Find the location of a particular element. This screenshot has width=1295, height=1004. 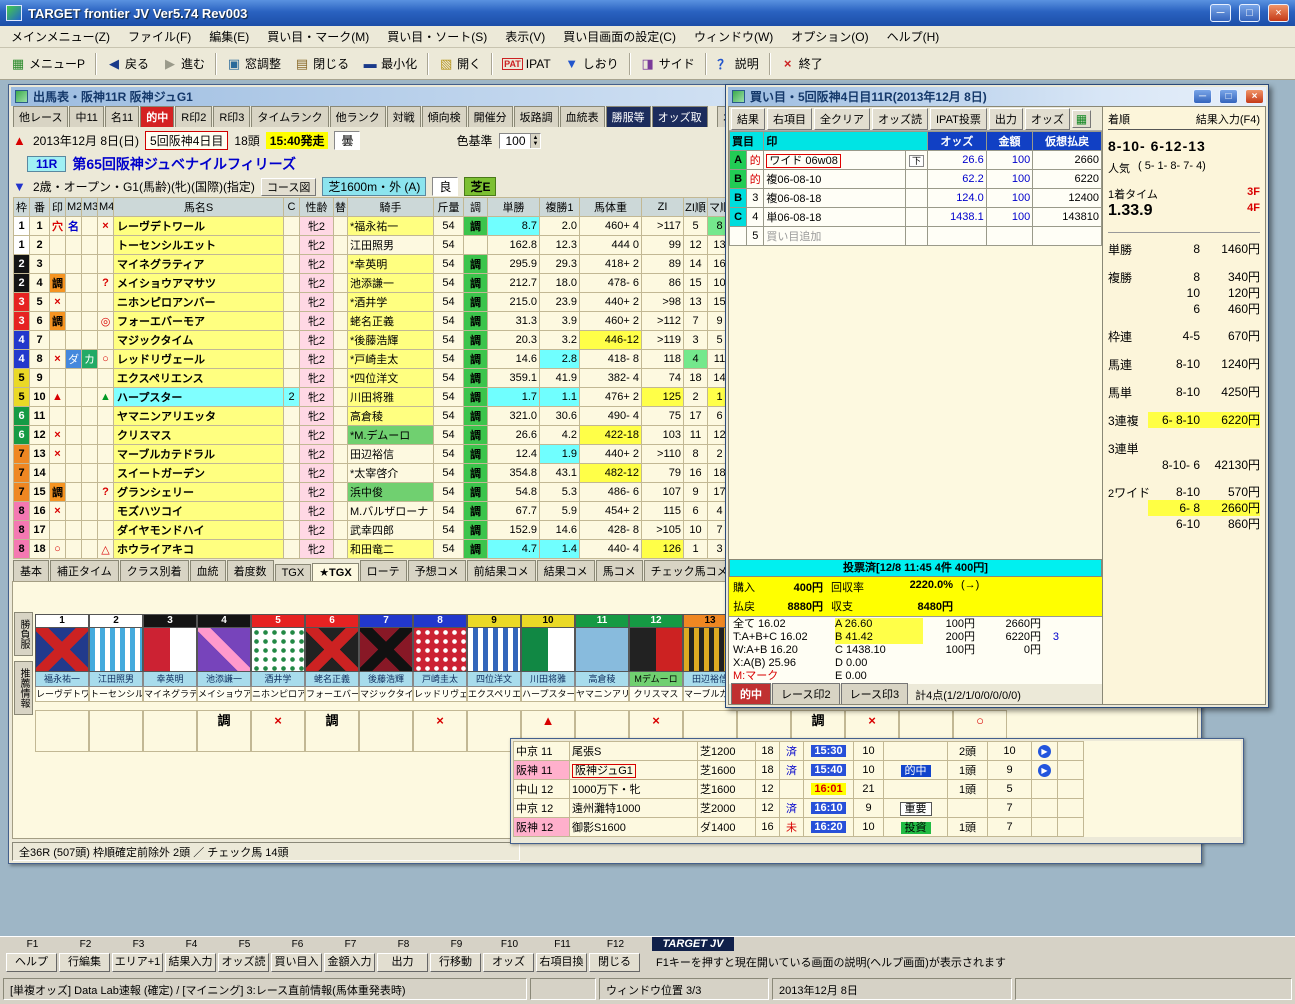

toolbar-close-window-button: ▤ 閉じる is located at coordinates (322, 63).